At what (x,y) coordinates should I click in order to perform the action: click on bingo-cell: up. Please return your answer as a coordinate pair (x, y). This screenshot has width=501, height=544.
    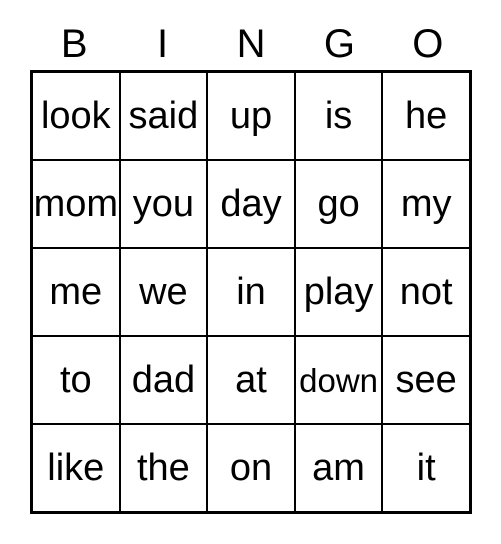
    Looking at the image, I should click on (252, 116).